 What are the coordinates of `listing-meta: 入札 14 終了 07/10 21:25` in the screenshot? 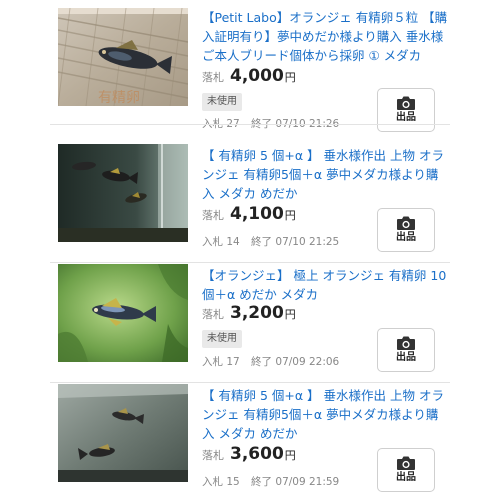 It's located at (270, 241).